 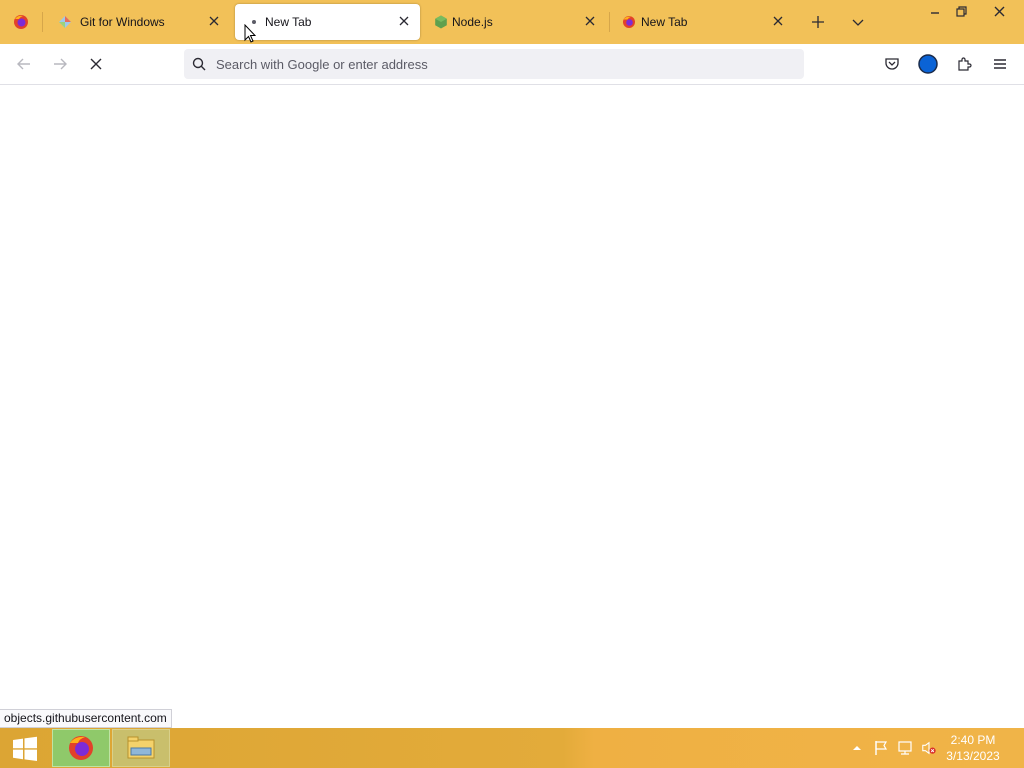 I want to click on navigation-toolbar, so click(x=512, y=64).